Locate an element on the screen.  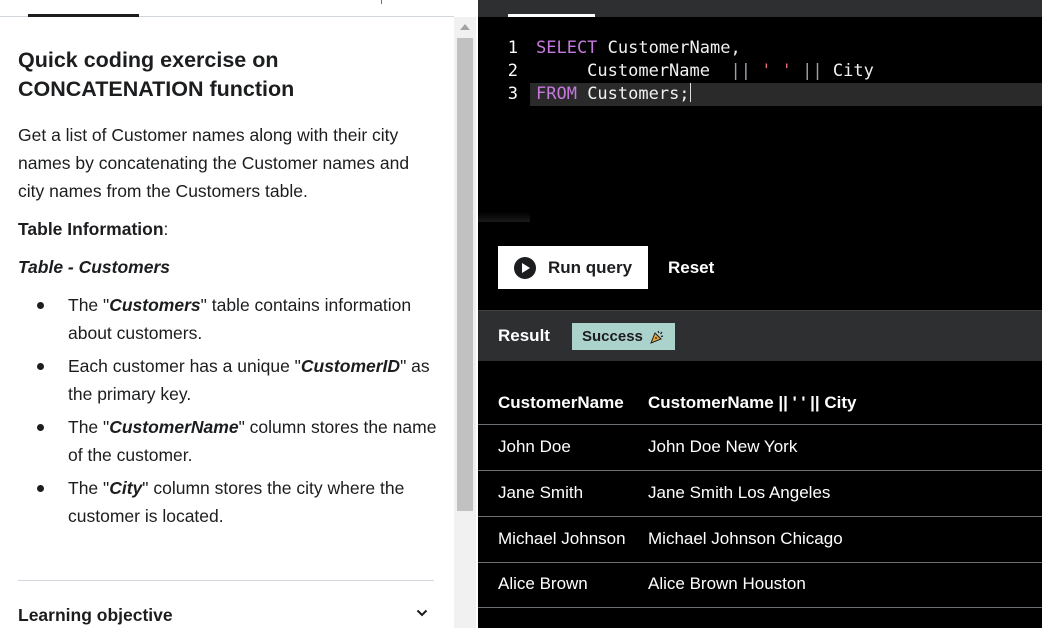
table-row: Jane Smith Jane Smith Los Angeles is located at coordinates (760, 494).